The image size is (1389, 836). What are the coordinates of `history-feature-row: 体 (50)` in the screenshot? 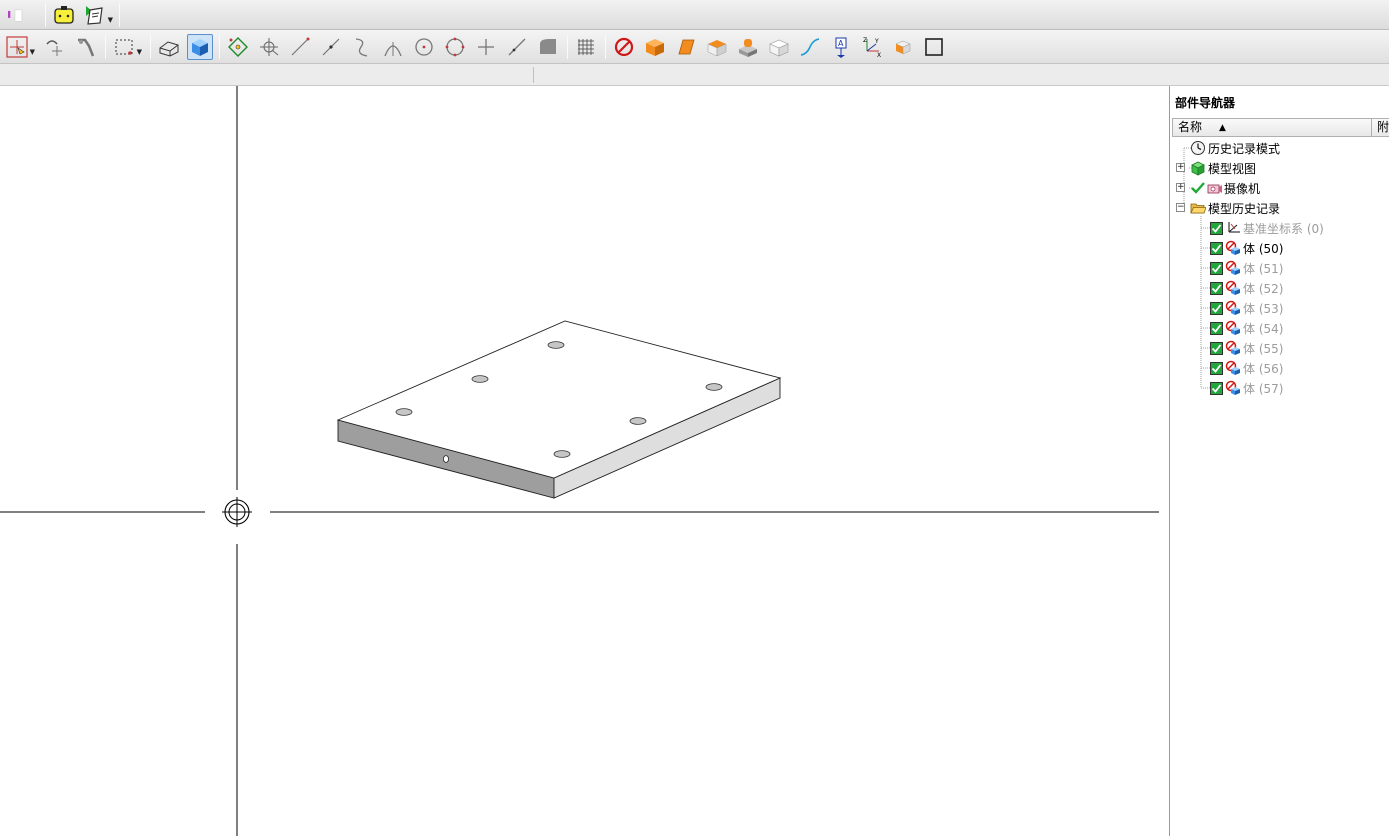 It's located at (1246, 248).